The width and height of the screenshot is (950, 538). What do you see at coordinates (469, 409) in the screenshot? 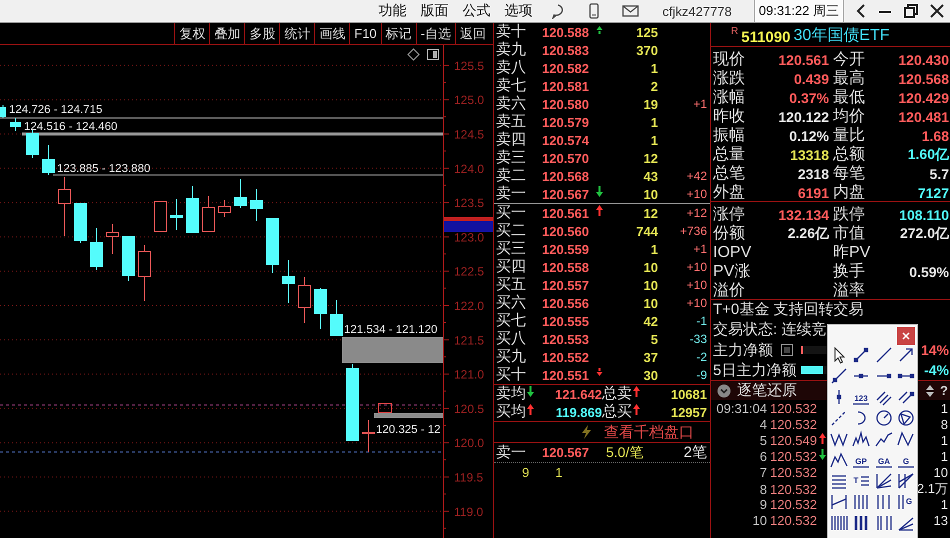
I see `price-axis-label: 120.5` at bounding box center [469, 409].